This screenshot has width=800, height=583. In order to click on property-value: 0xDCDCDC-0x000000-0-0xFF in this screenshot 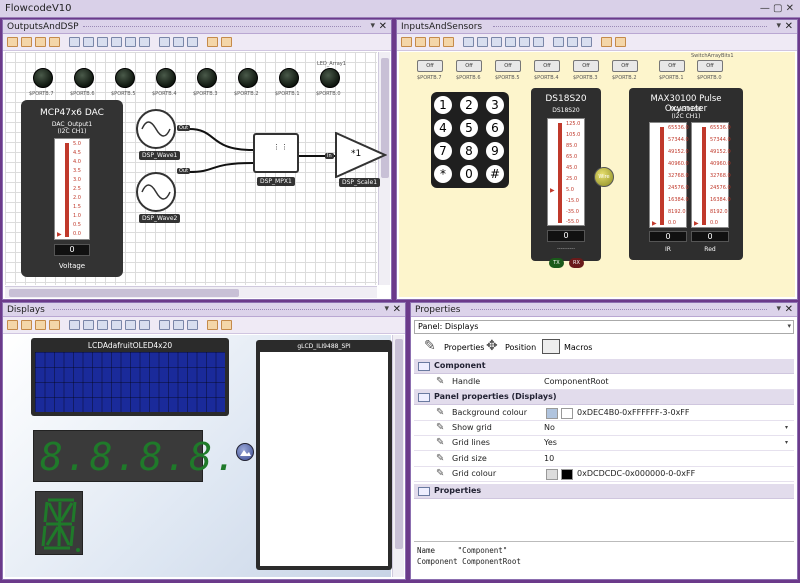, I will do `click(636, 473)`.